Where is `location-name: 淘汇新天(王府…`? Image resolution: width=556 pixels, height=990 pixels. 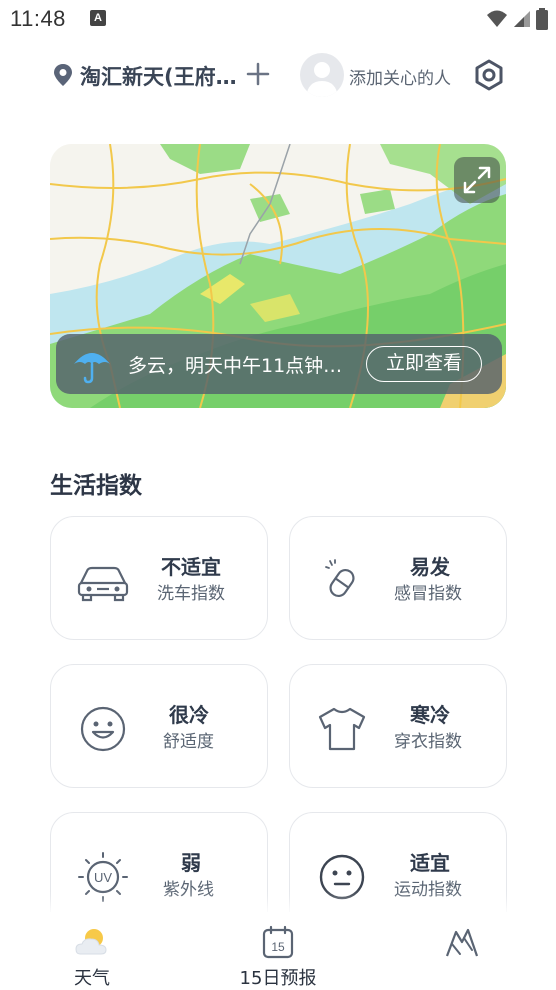
location-name: 淘汇新天(王府… is located at coordinates (158, 76).